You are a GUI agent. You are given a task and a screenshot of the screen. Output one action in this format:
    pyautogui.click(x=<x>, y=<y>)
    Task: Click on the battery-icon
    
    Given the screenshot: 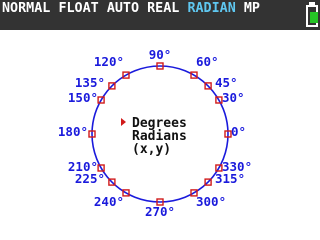 What is the action you would take?
    pyautogui.click(x=312, y=14)
    